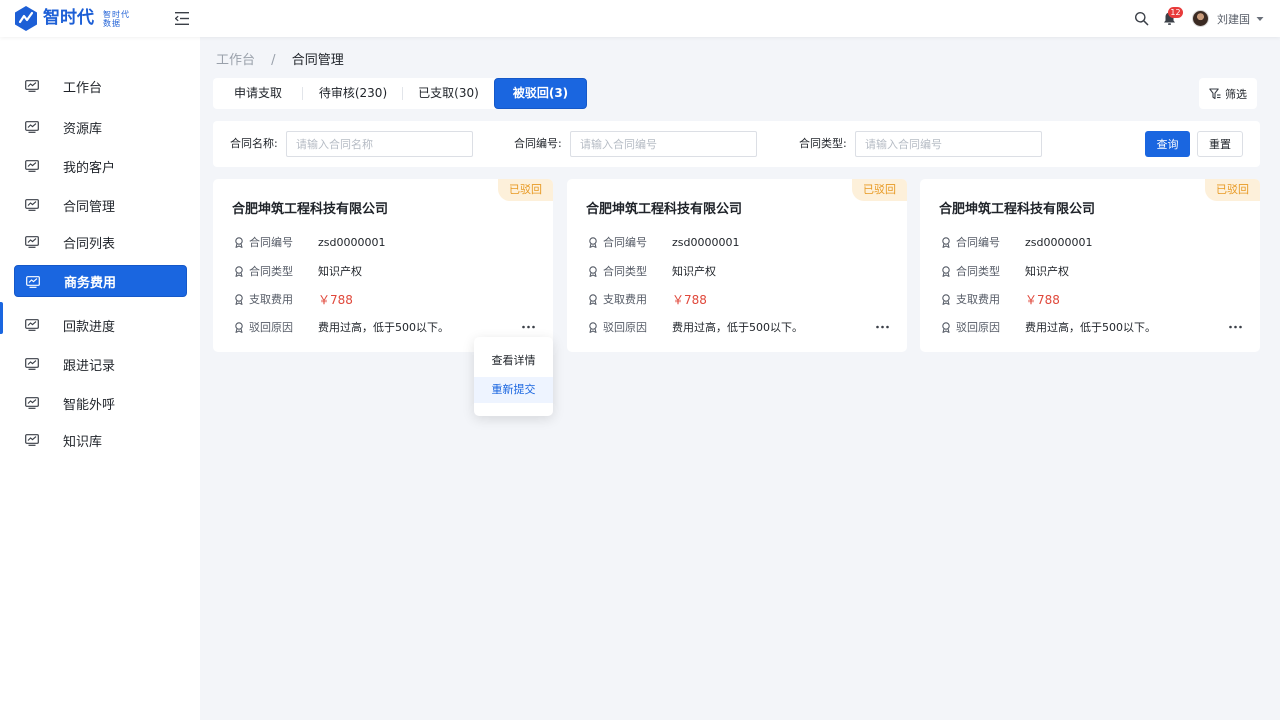  I want to click on query-button: 查询, so click(1167, 144).